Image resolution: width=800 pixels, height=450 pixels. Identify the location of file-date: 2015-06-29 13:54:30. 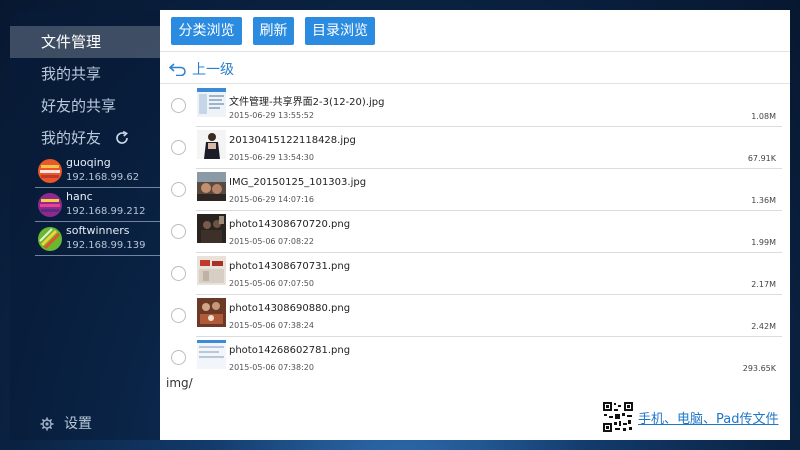
(271, 157).